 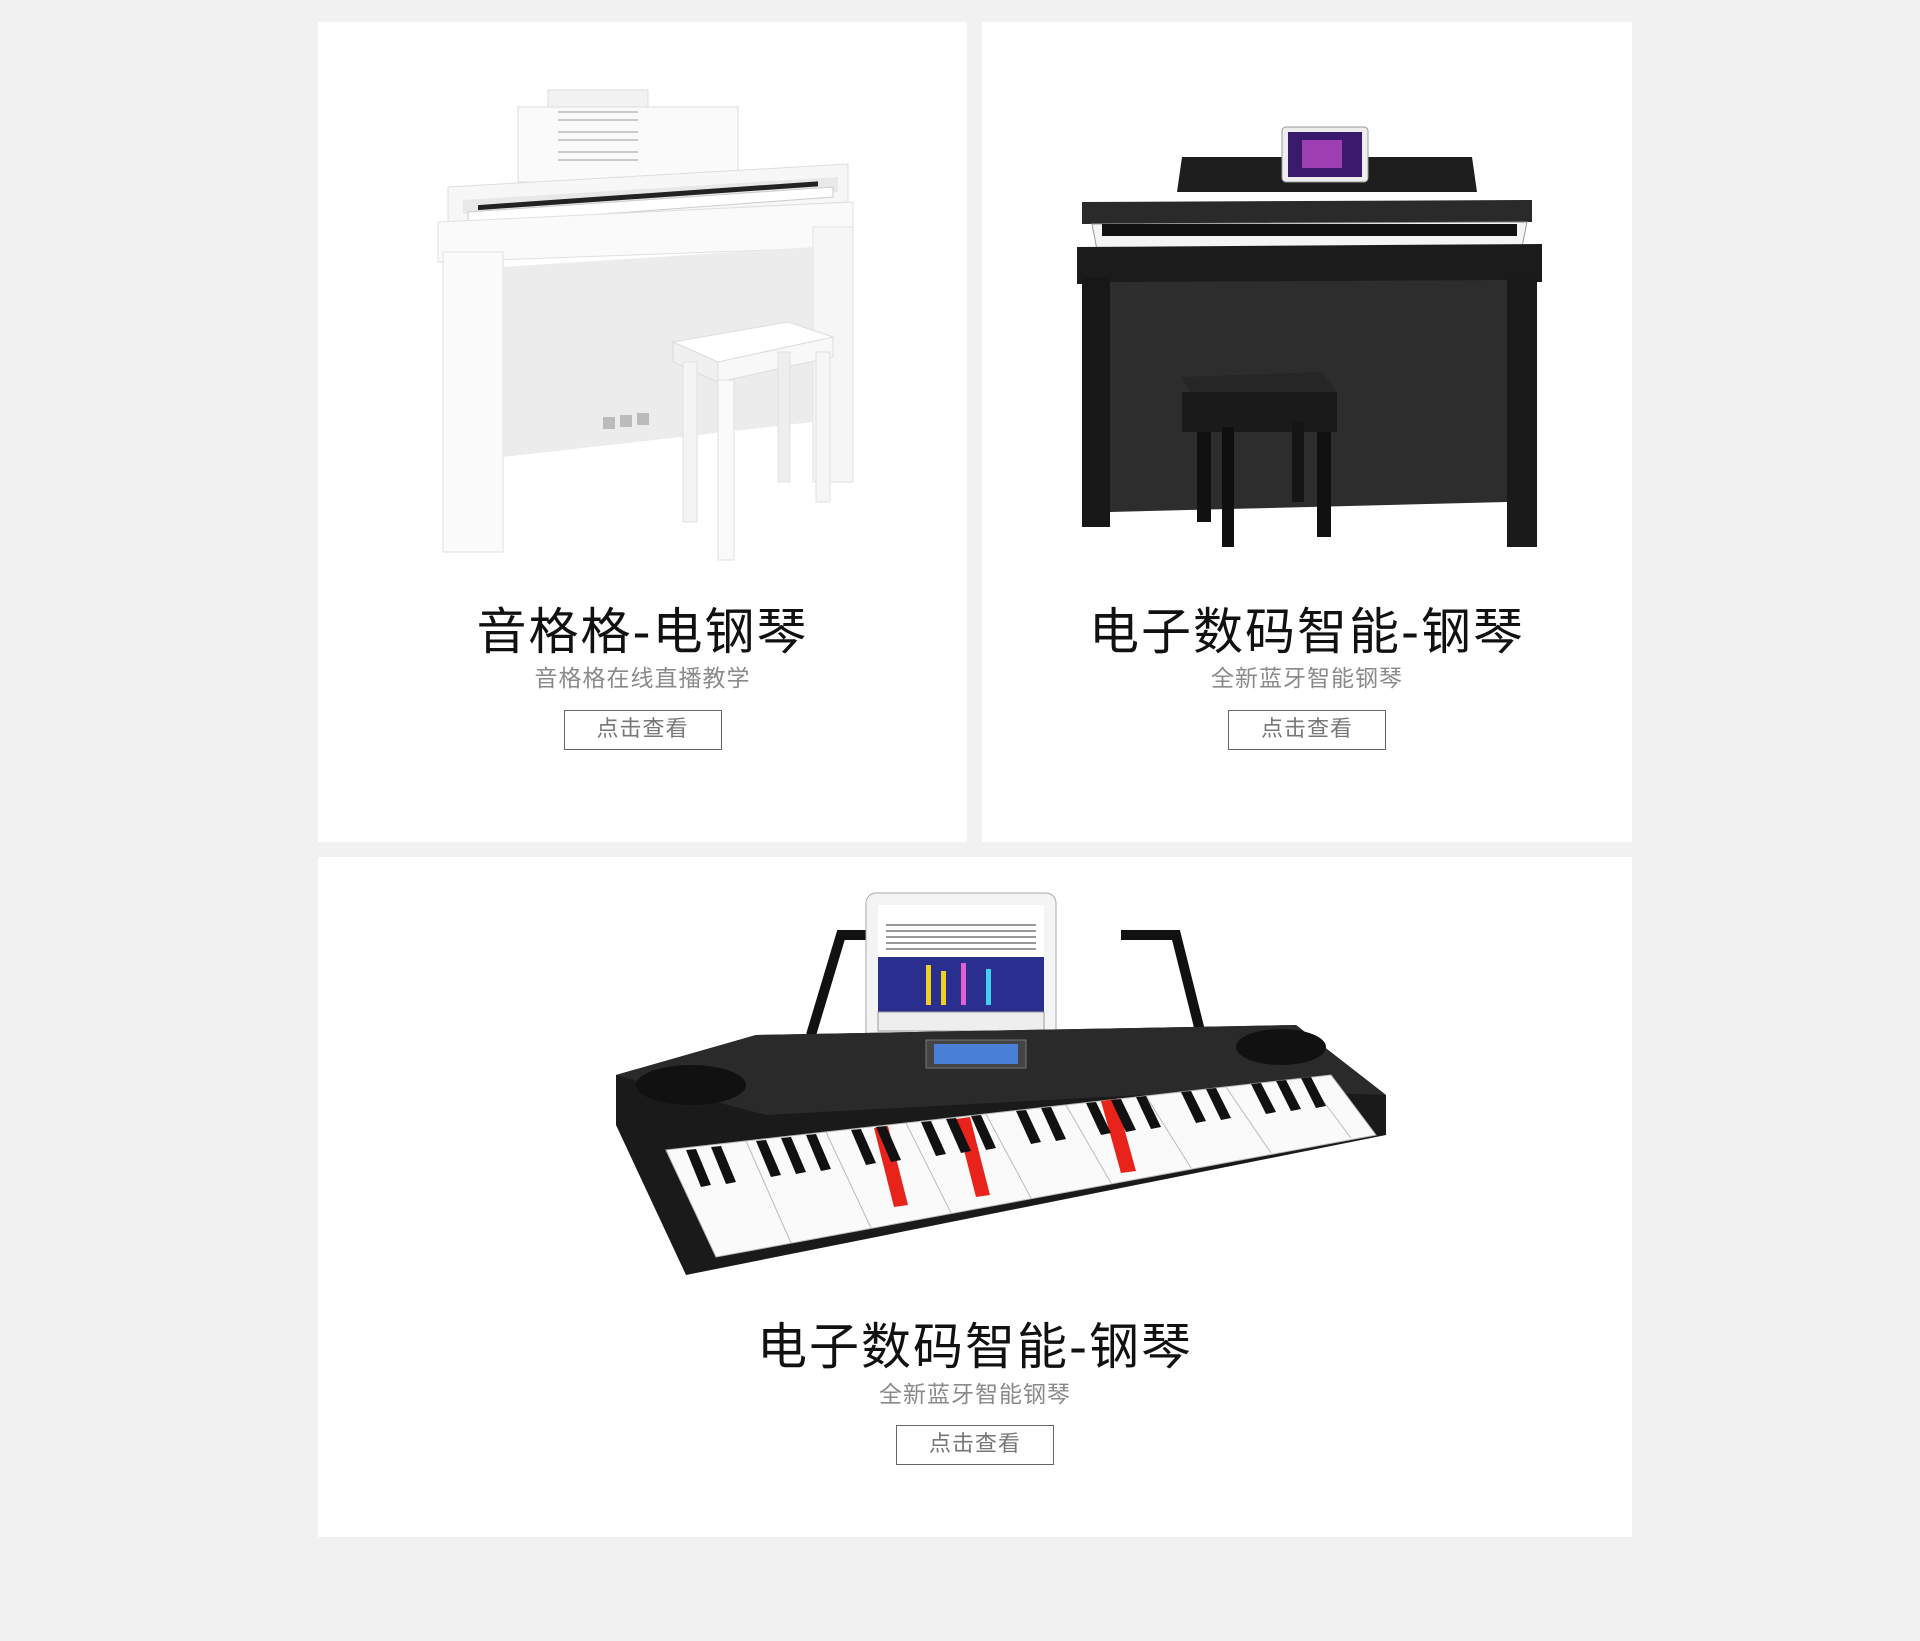 I want to click on white-digital-piano-image, so click(x=638, y=312).